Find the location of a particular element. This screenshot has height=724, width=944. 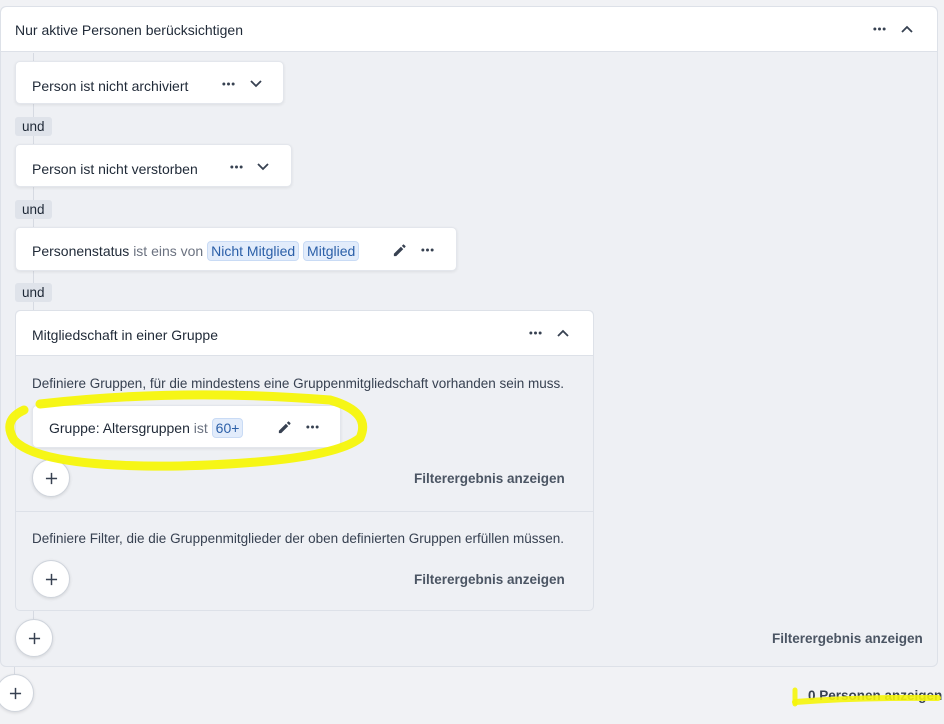

condition-card: Person ist nicht archiviert is located at coordinates (149, 82).